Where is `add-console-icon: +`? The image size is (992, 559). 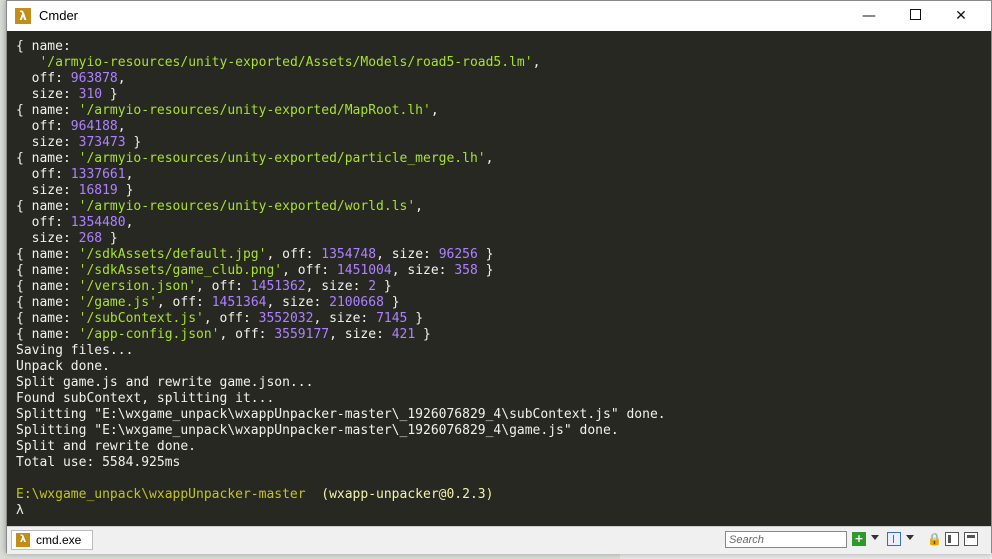 add-console-icon: + is located at coordinates (859, 539).